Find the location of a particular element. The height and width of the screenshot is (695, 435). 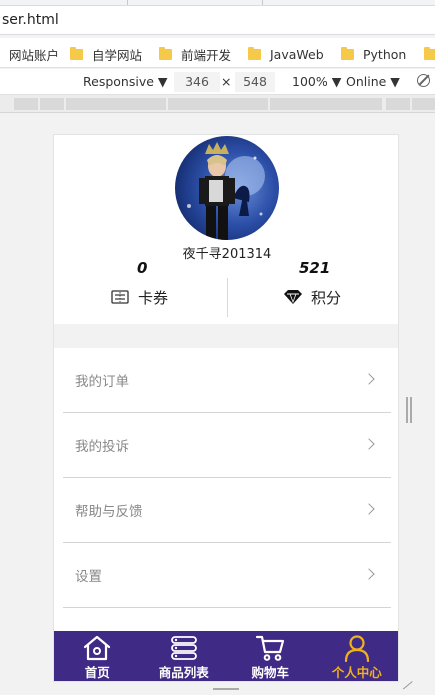

resize-handle is located at coordinates (409, 410).